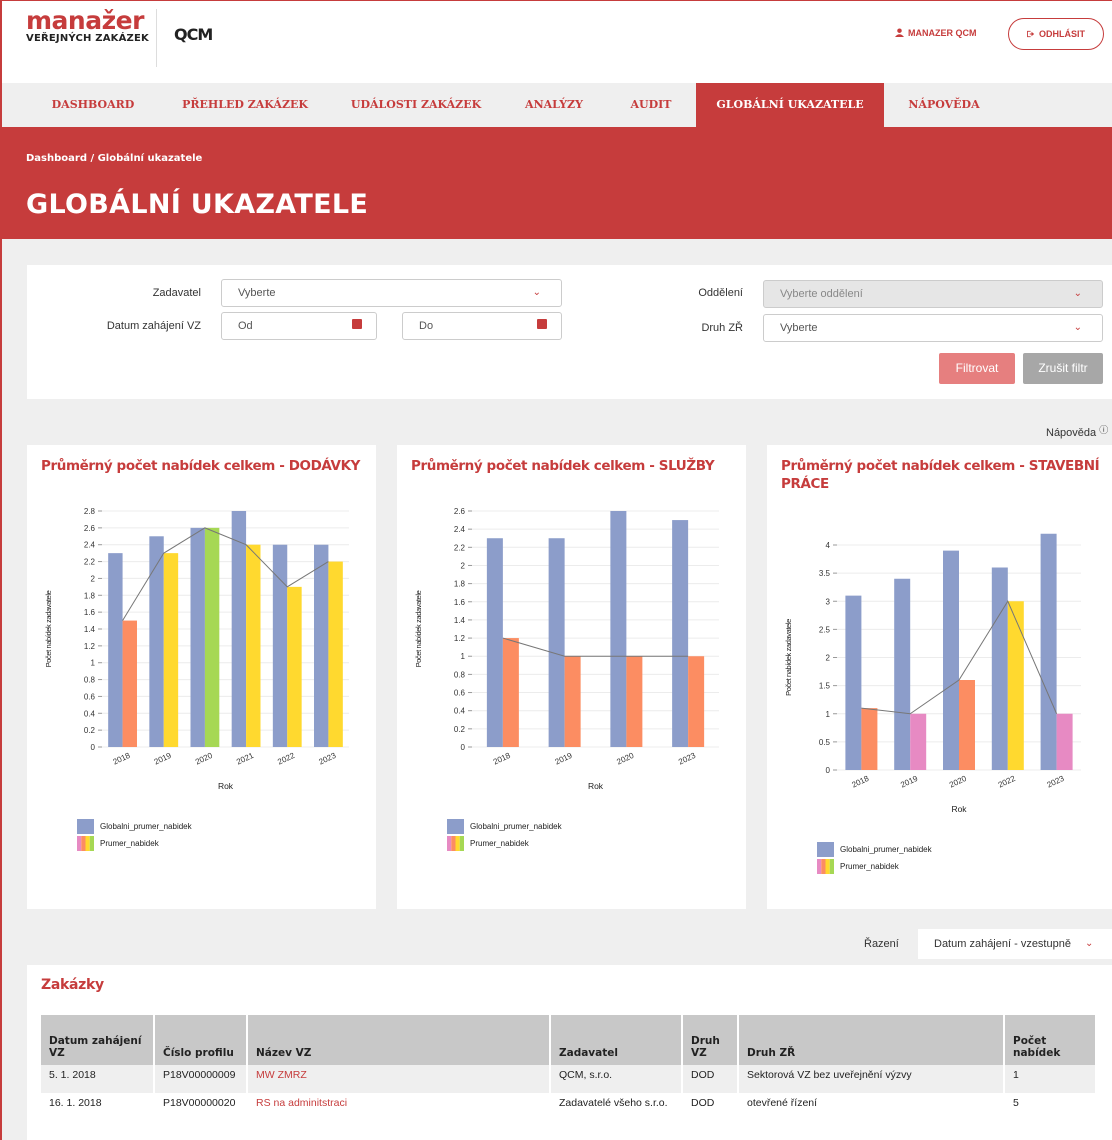 The height and width of the screenshot is (1140, 1112). What do you see at coordinates (416, 105) in the screenshot?
I see `nav-udalosti-zakazek: UDÁLOSTI ZAKÁZEK` at bounding box center [416, 105].